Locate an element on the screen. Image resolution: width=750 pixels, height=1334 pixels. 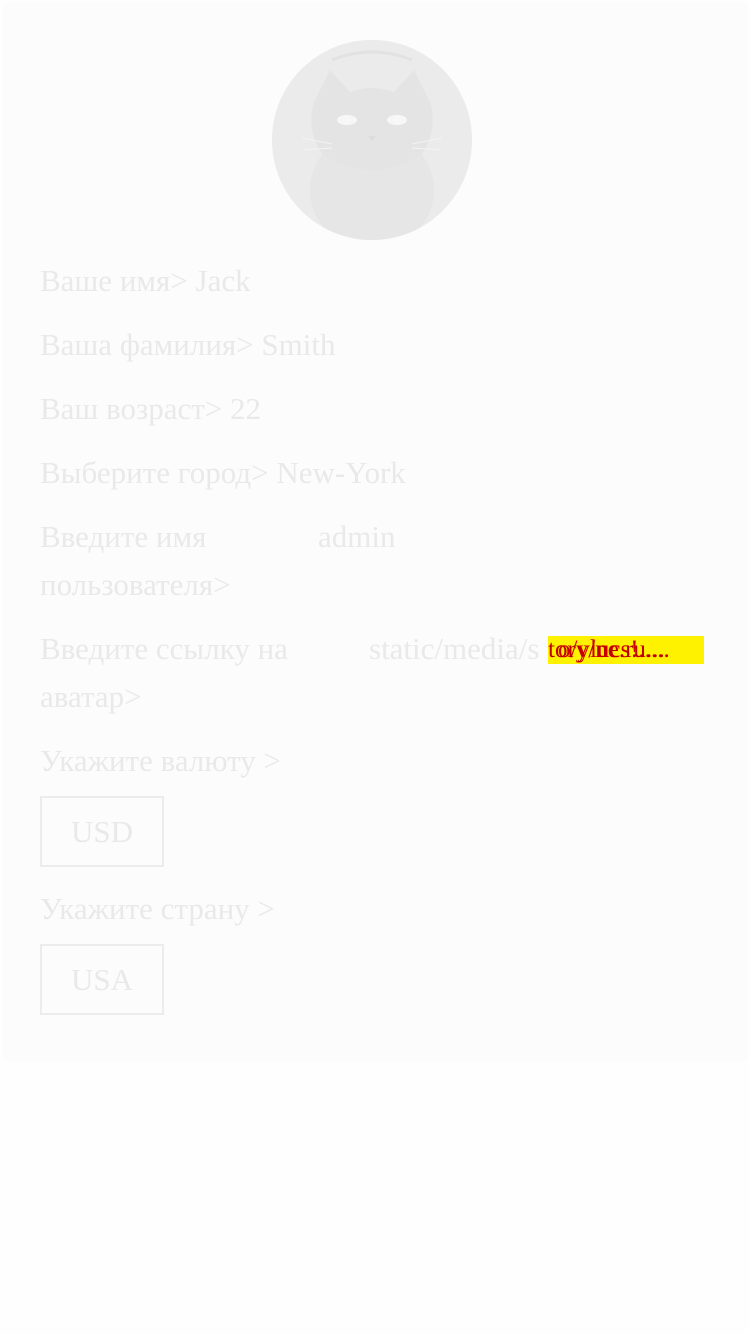
country-label: Укажите страну > is located at coordinates (157, 908).